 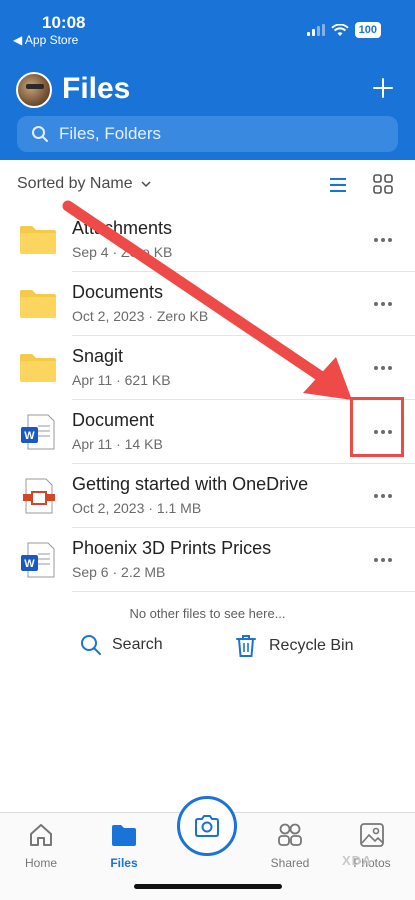 What do you see at coordinates (383, 184) in the screenshot?
I see `grid-view-icon` at bounding box center [383, 184].